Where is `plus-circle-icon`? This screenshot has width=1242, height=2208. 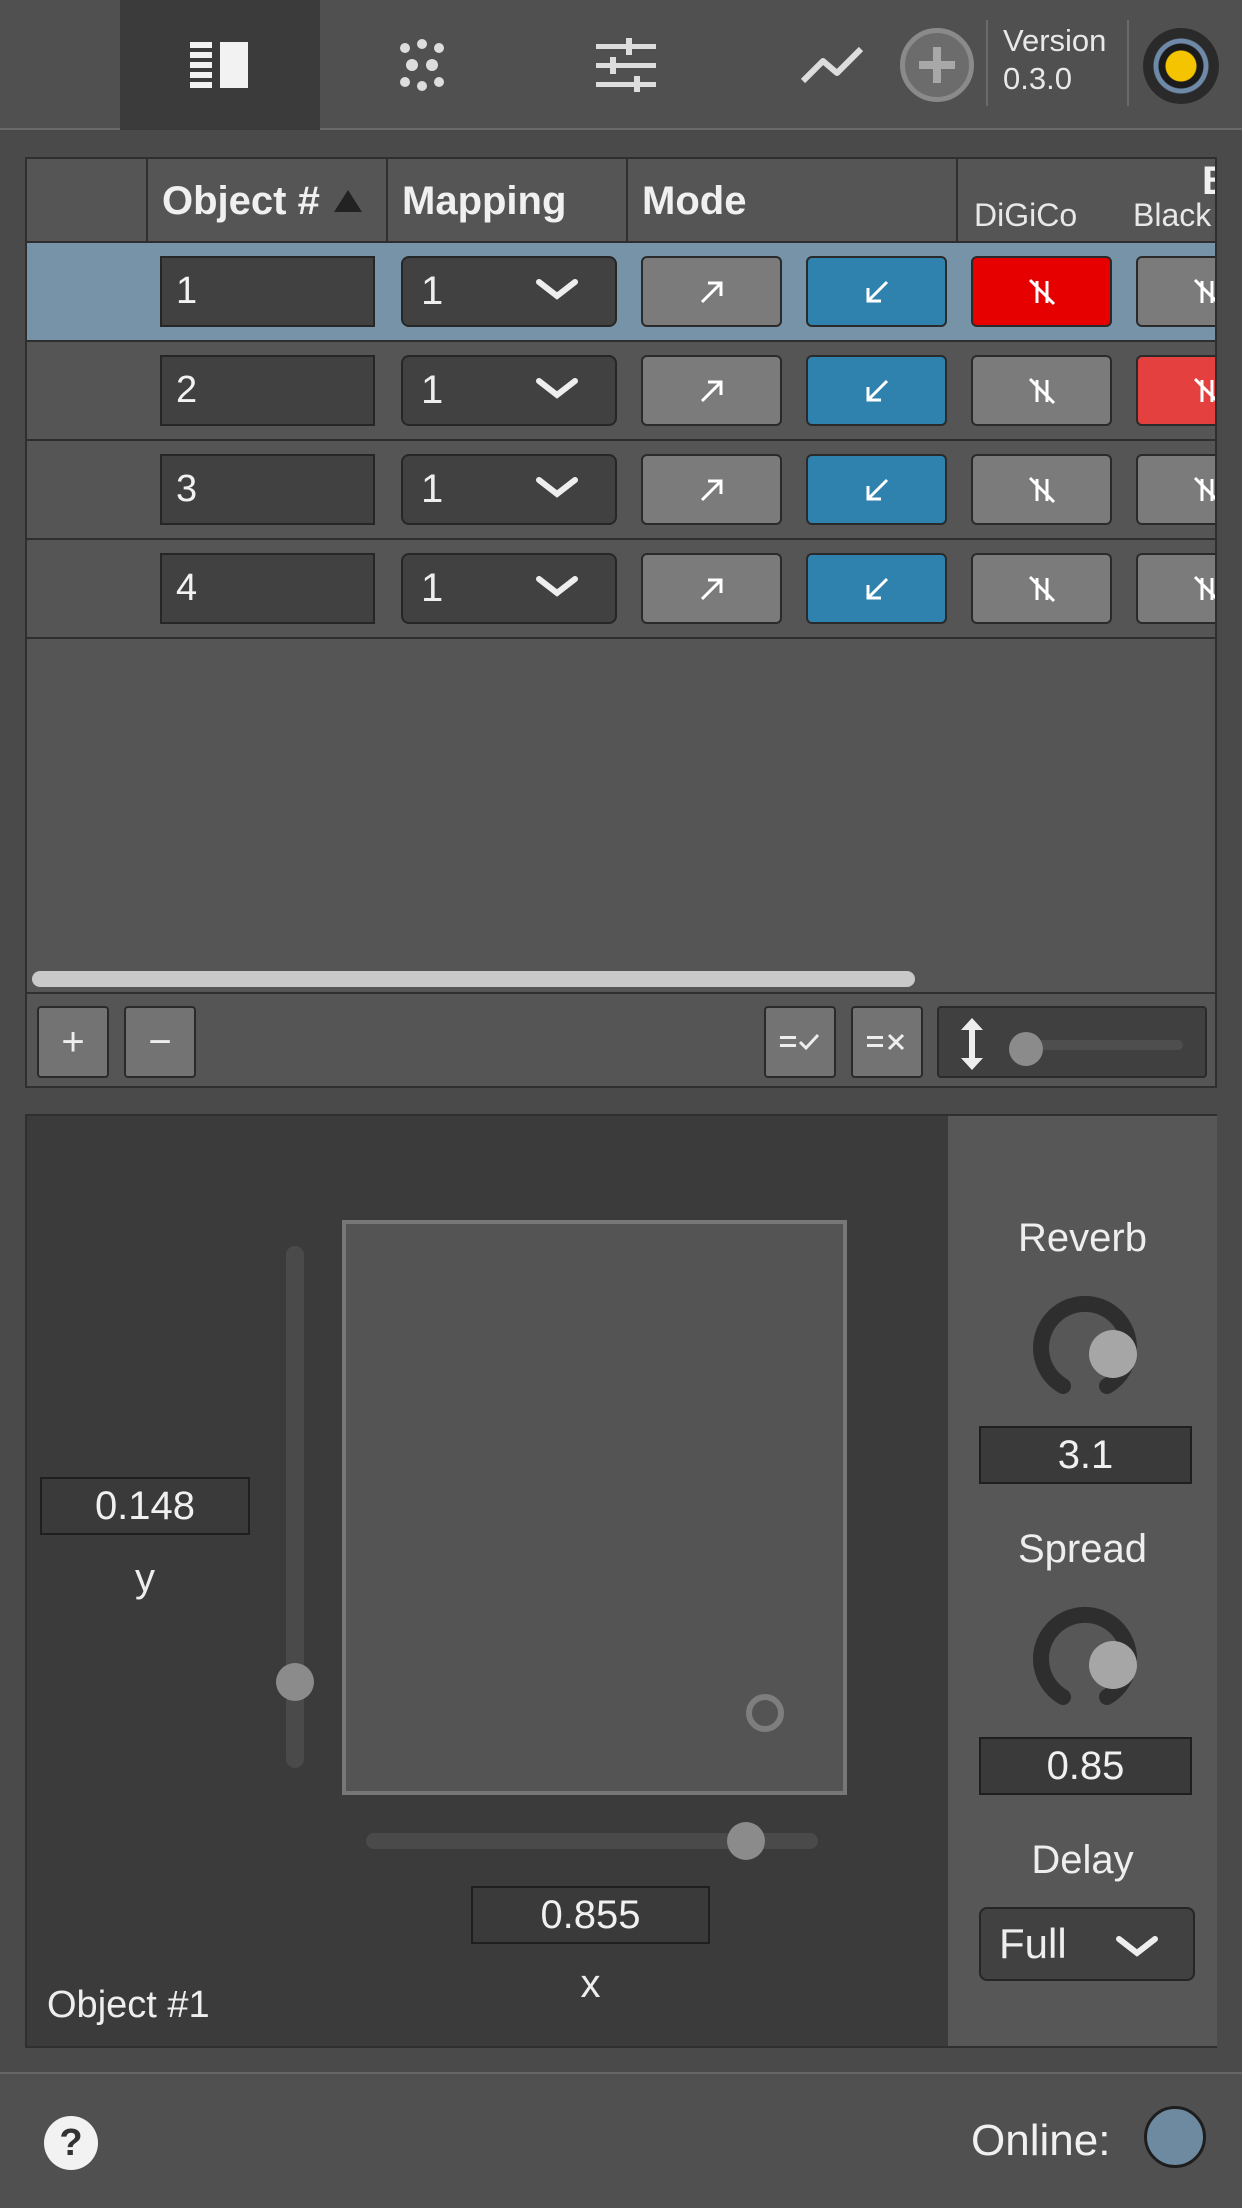 plus-circle-icon is located at coordinates (937, 65).